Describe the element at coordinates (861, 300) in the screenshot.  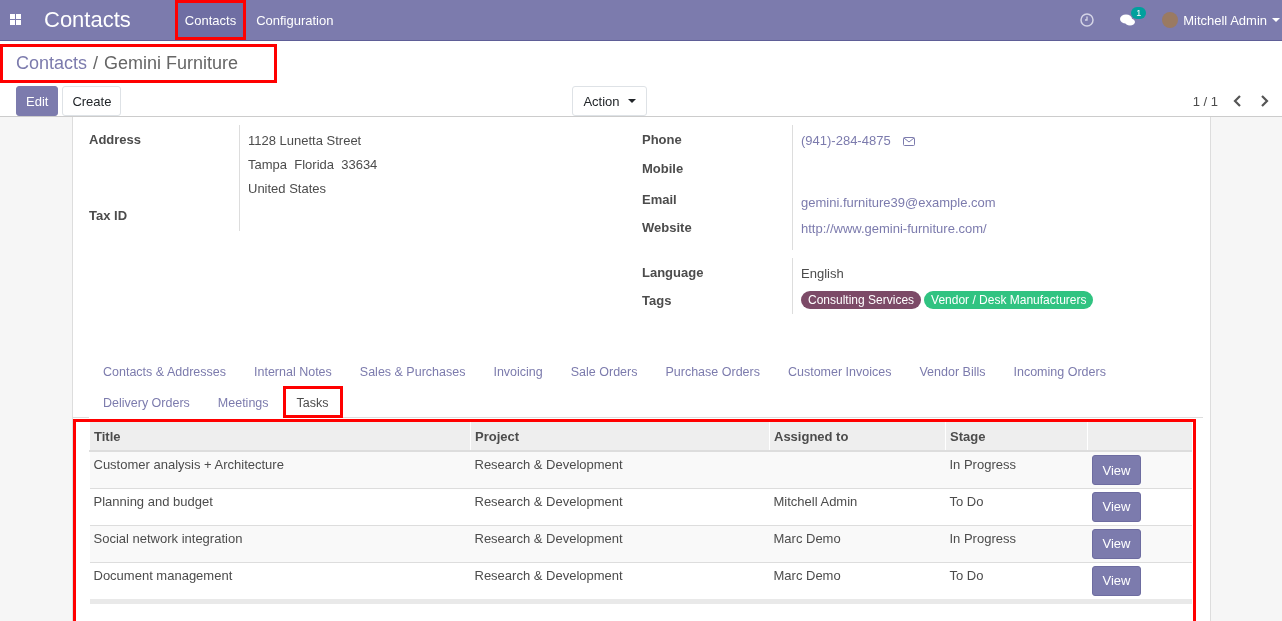
I see `tag: Consulting Services` at that location.